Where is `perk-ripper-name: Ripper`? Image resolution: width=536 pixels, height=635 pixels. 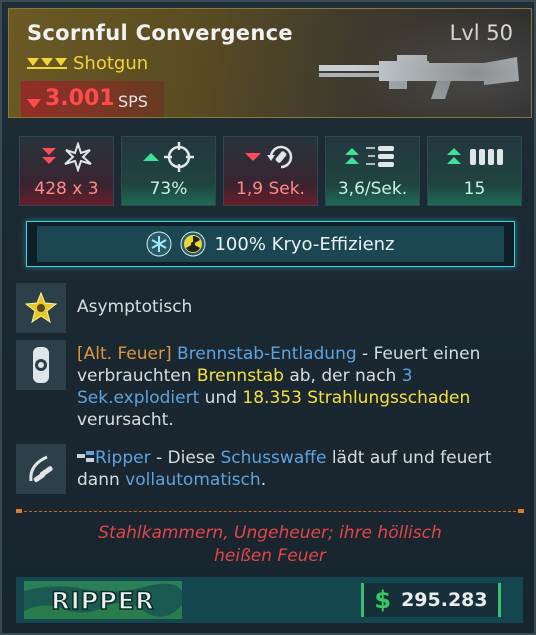 perk-ripper-name: Ripper is located at coordinates (123, 458).